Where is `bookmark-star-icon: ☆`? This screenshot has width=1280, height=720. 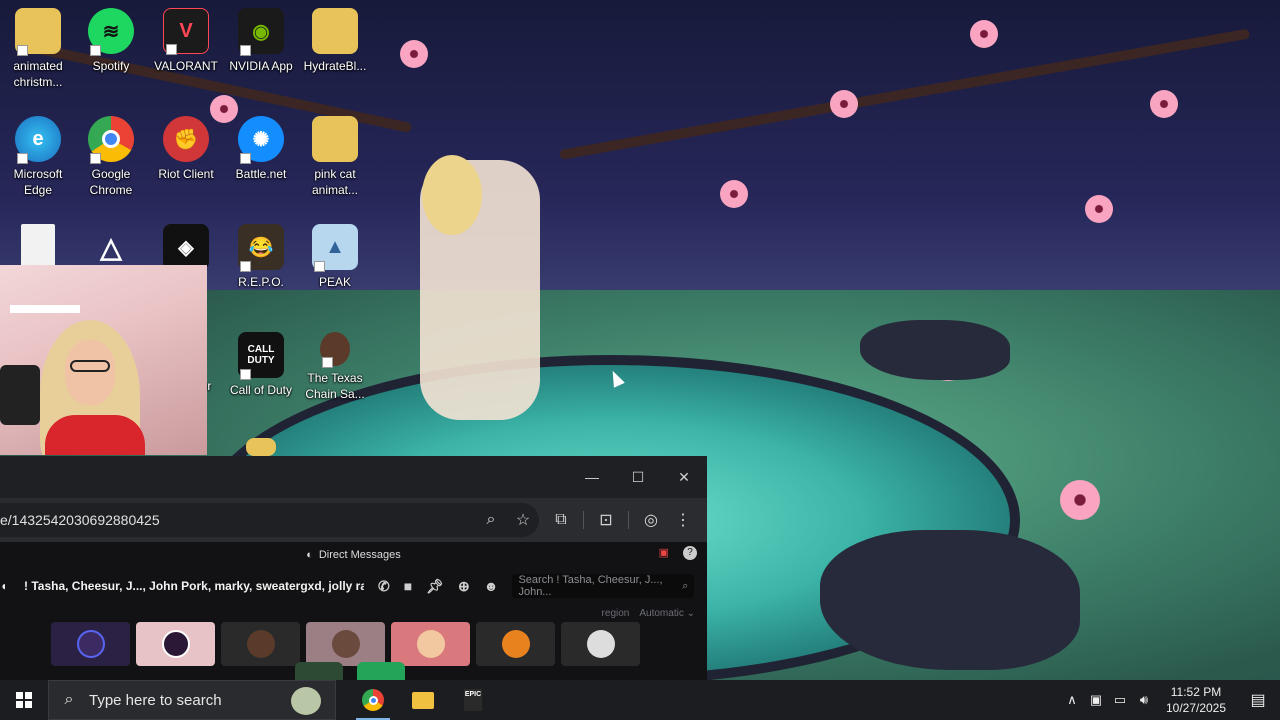 bookmark-star-icon: ☆ is located at coordinates (523, 520).